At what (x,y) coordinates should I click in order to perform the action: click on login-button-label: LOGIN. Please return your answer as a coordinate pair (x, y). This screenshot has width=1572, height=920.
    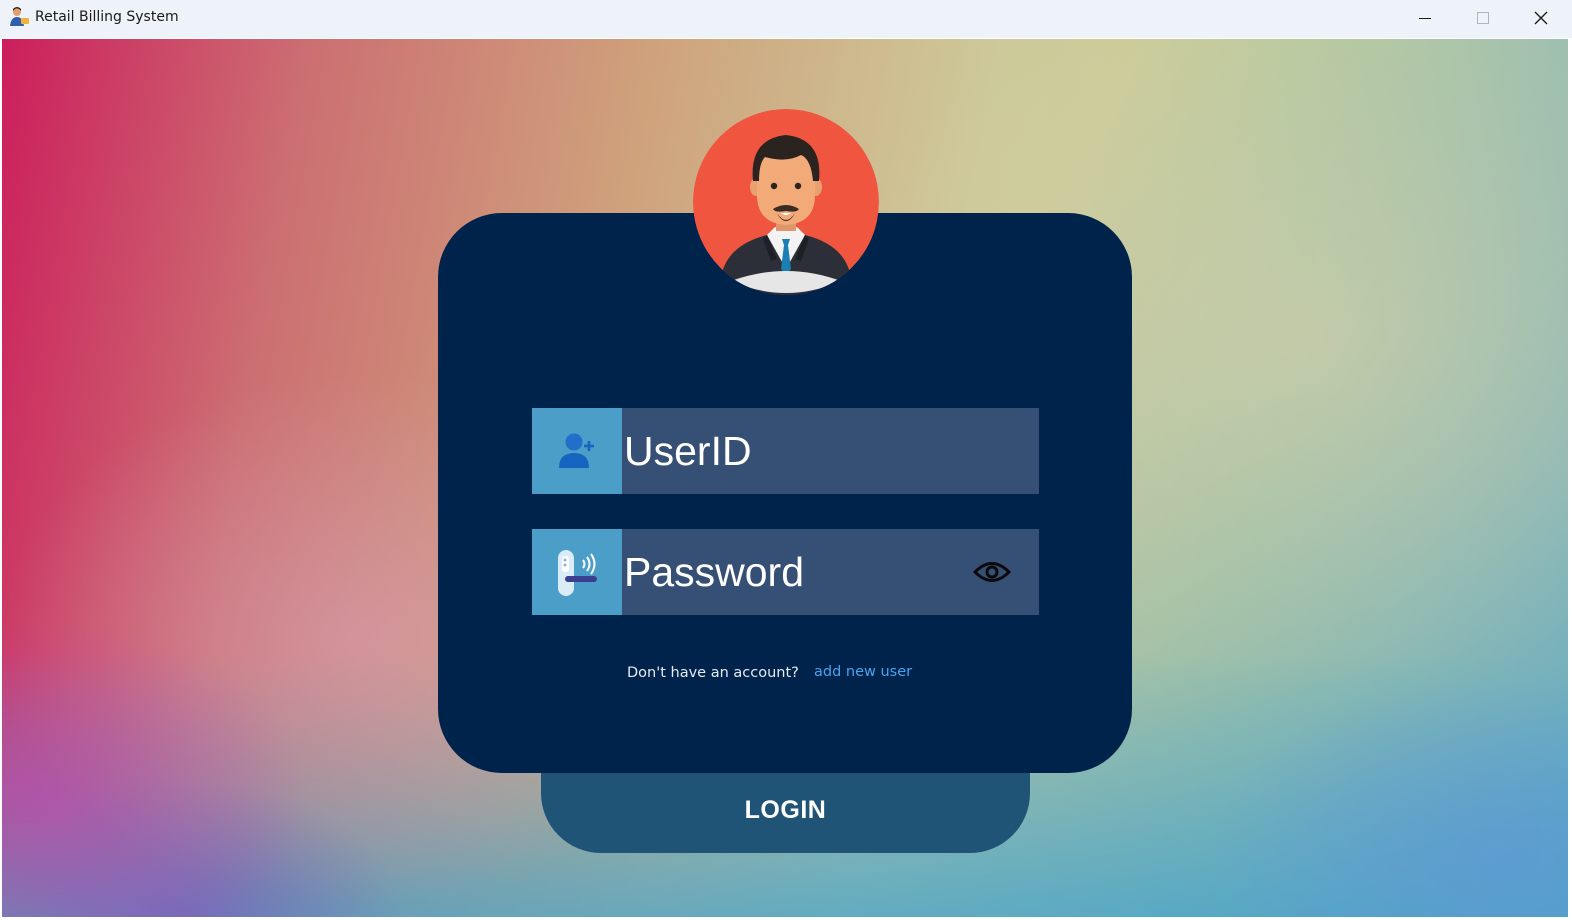
    Looking at the image, I should click on (785, 810).